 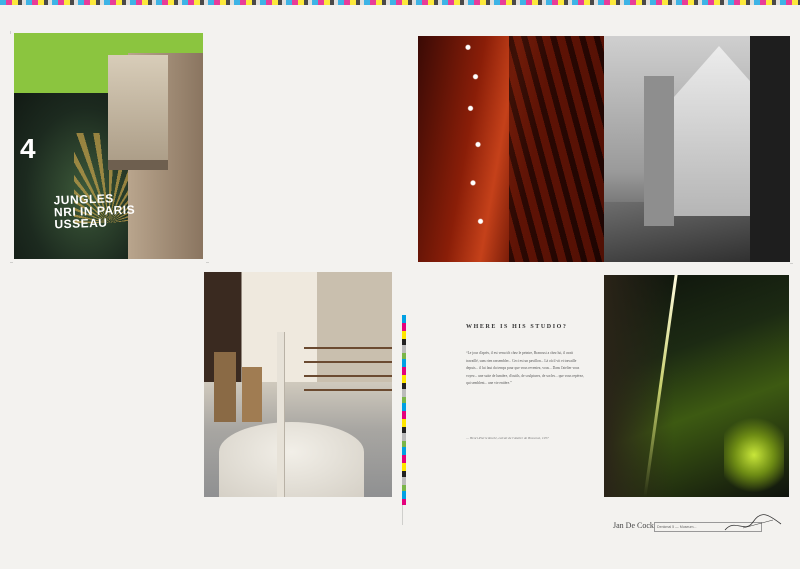 What do you see at coordinates (696, 386) in the screenshot?
I see `photo-green-night` at bounding box center [696, 386].